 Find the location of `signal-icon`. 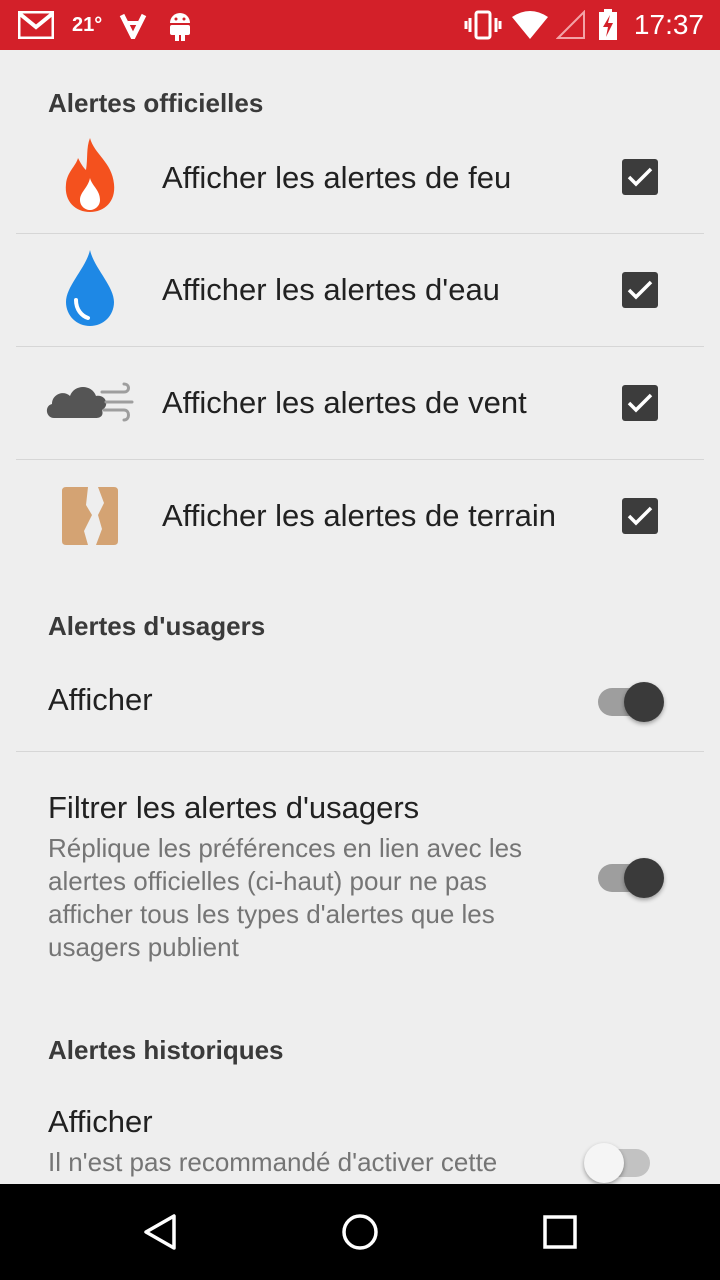

signal-icon is located at coordinates (571, 25).